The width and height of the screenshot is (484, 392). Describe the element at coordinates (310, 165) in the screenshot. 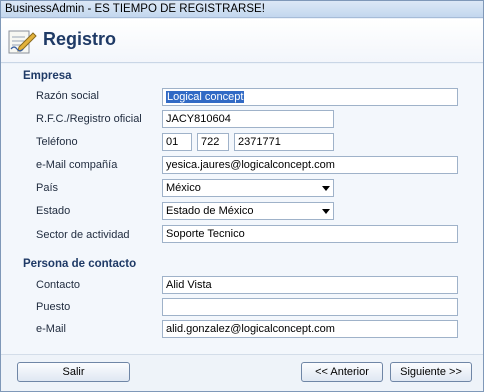

I see `email-compania-field: yesica.jaures@logicalconcept.com` at that location.